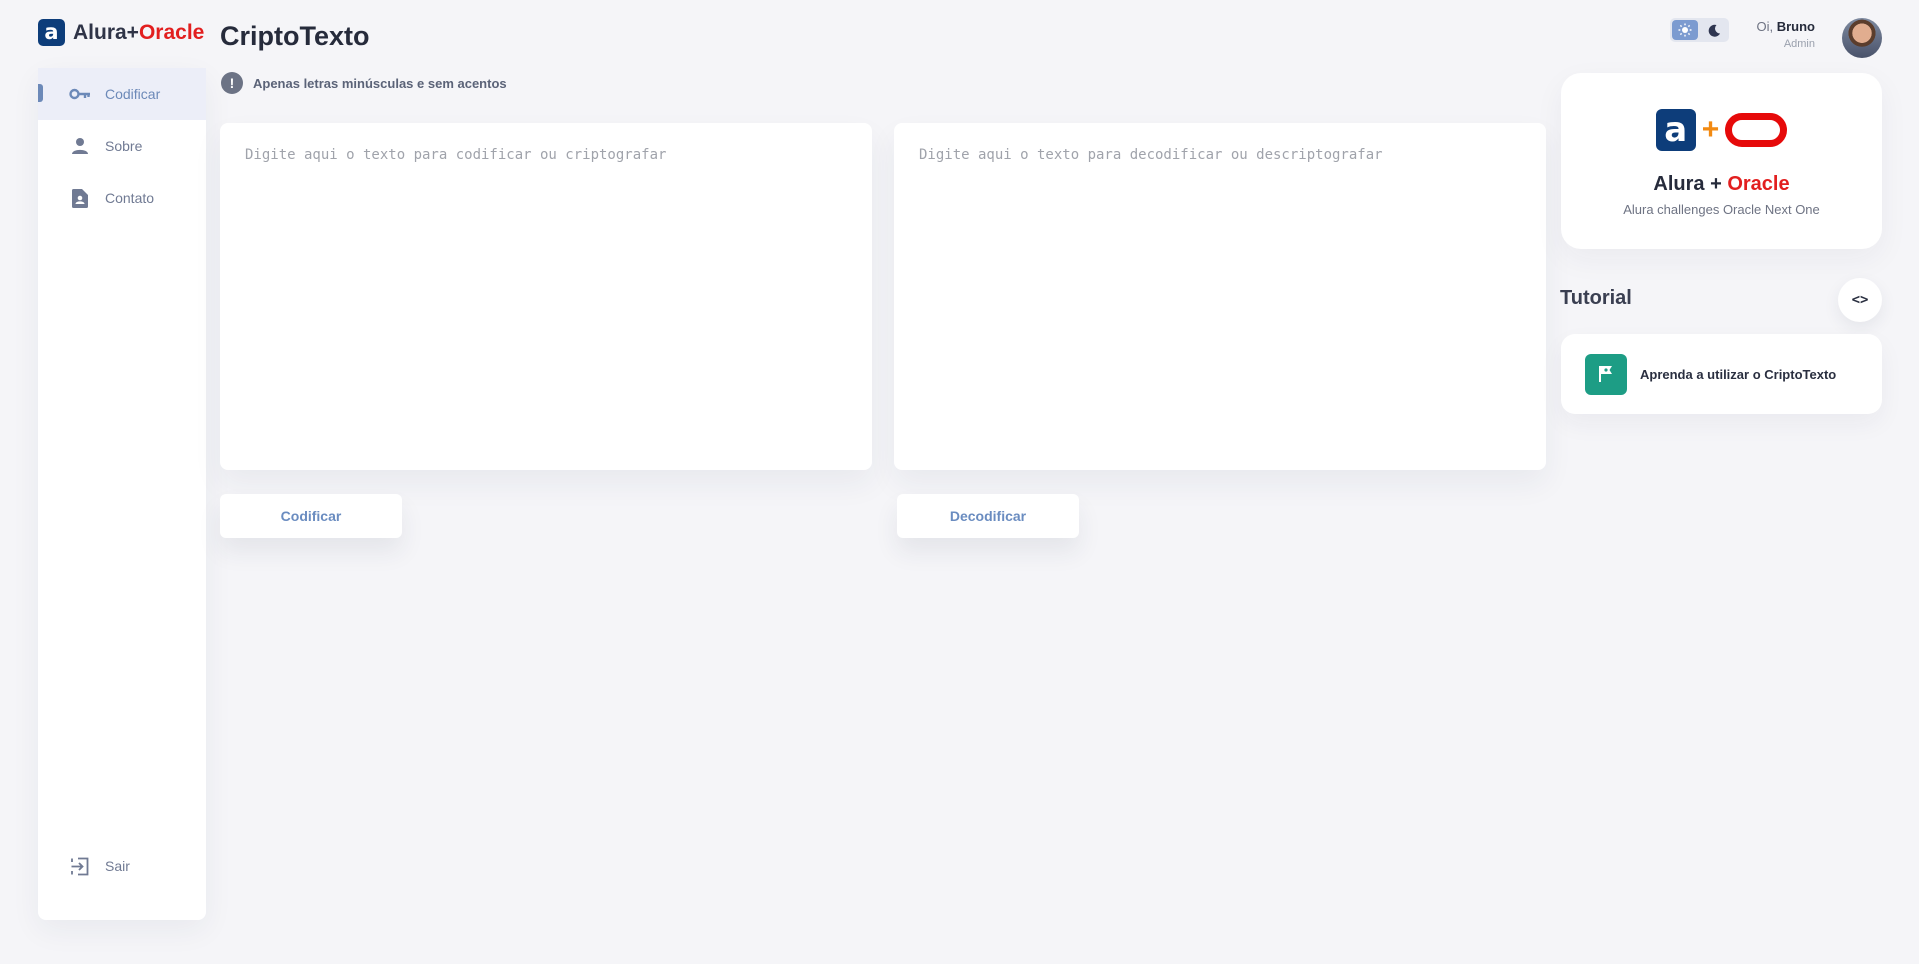  Describe the element at coordinates (1758, 184) in the screenshot. I see `card-title-part2: Oracle` at that location.